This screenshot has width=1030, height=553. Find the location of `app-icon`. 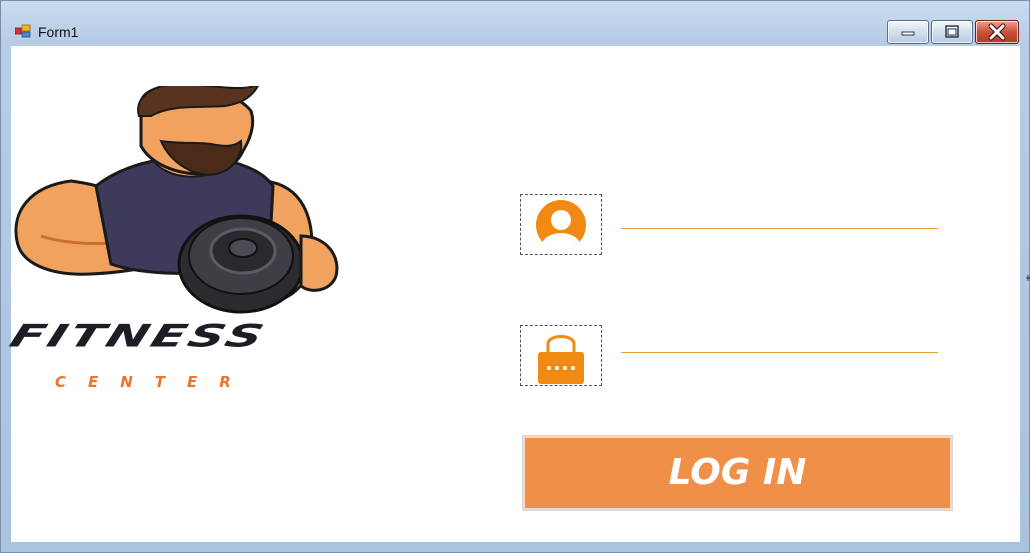

app-icon is located at coordinates (22, 31).